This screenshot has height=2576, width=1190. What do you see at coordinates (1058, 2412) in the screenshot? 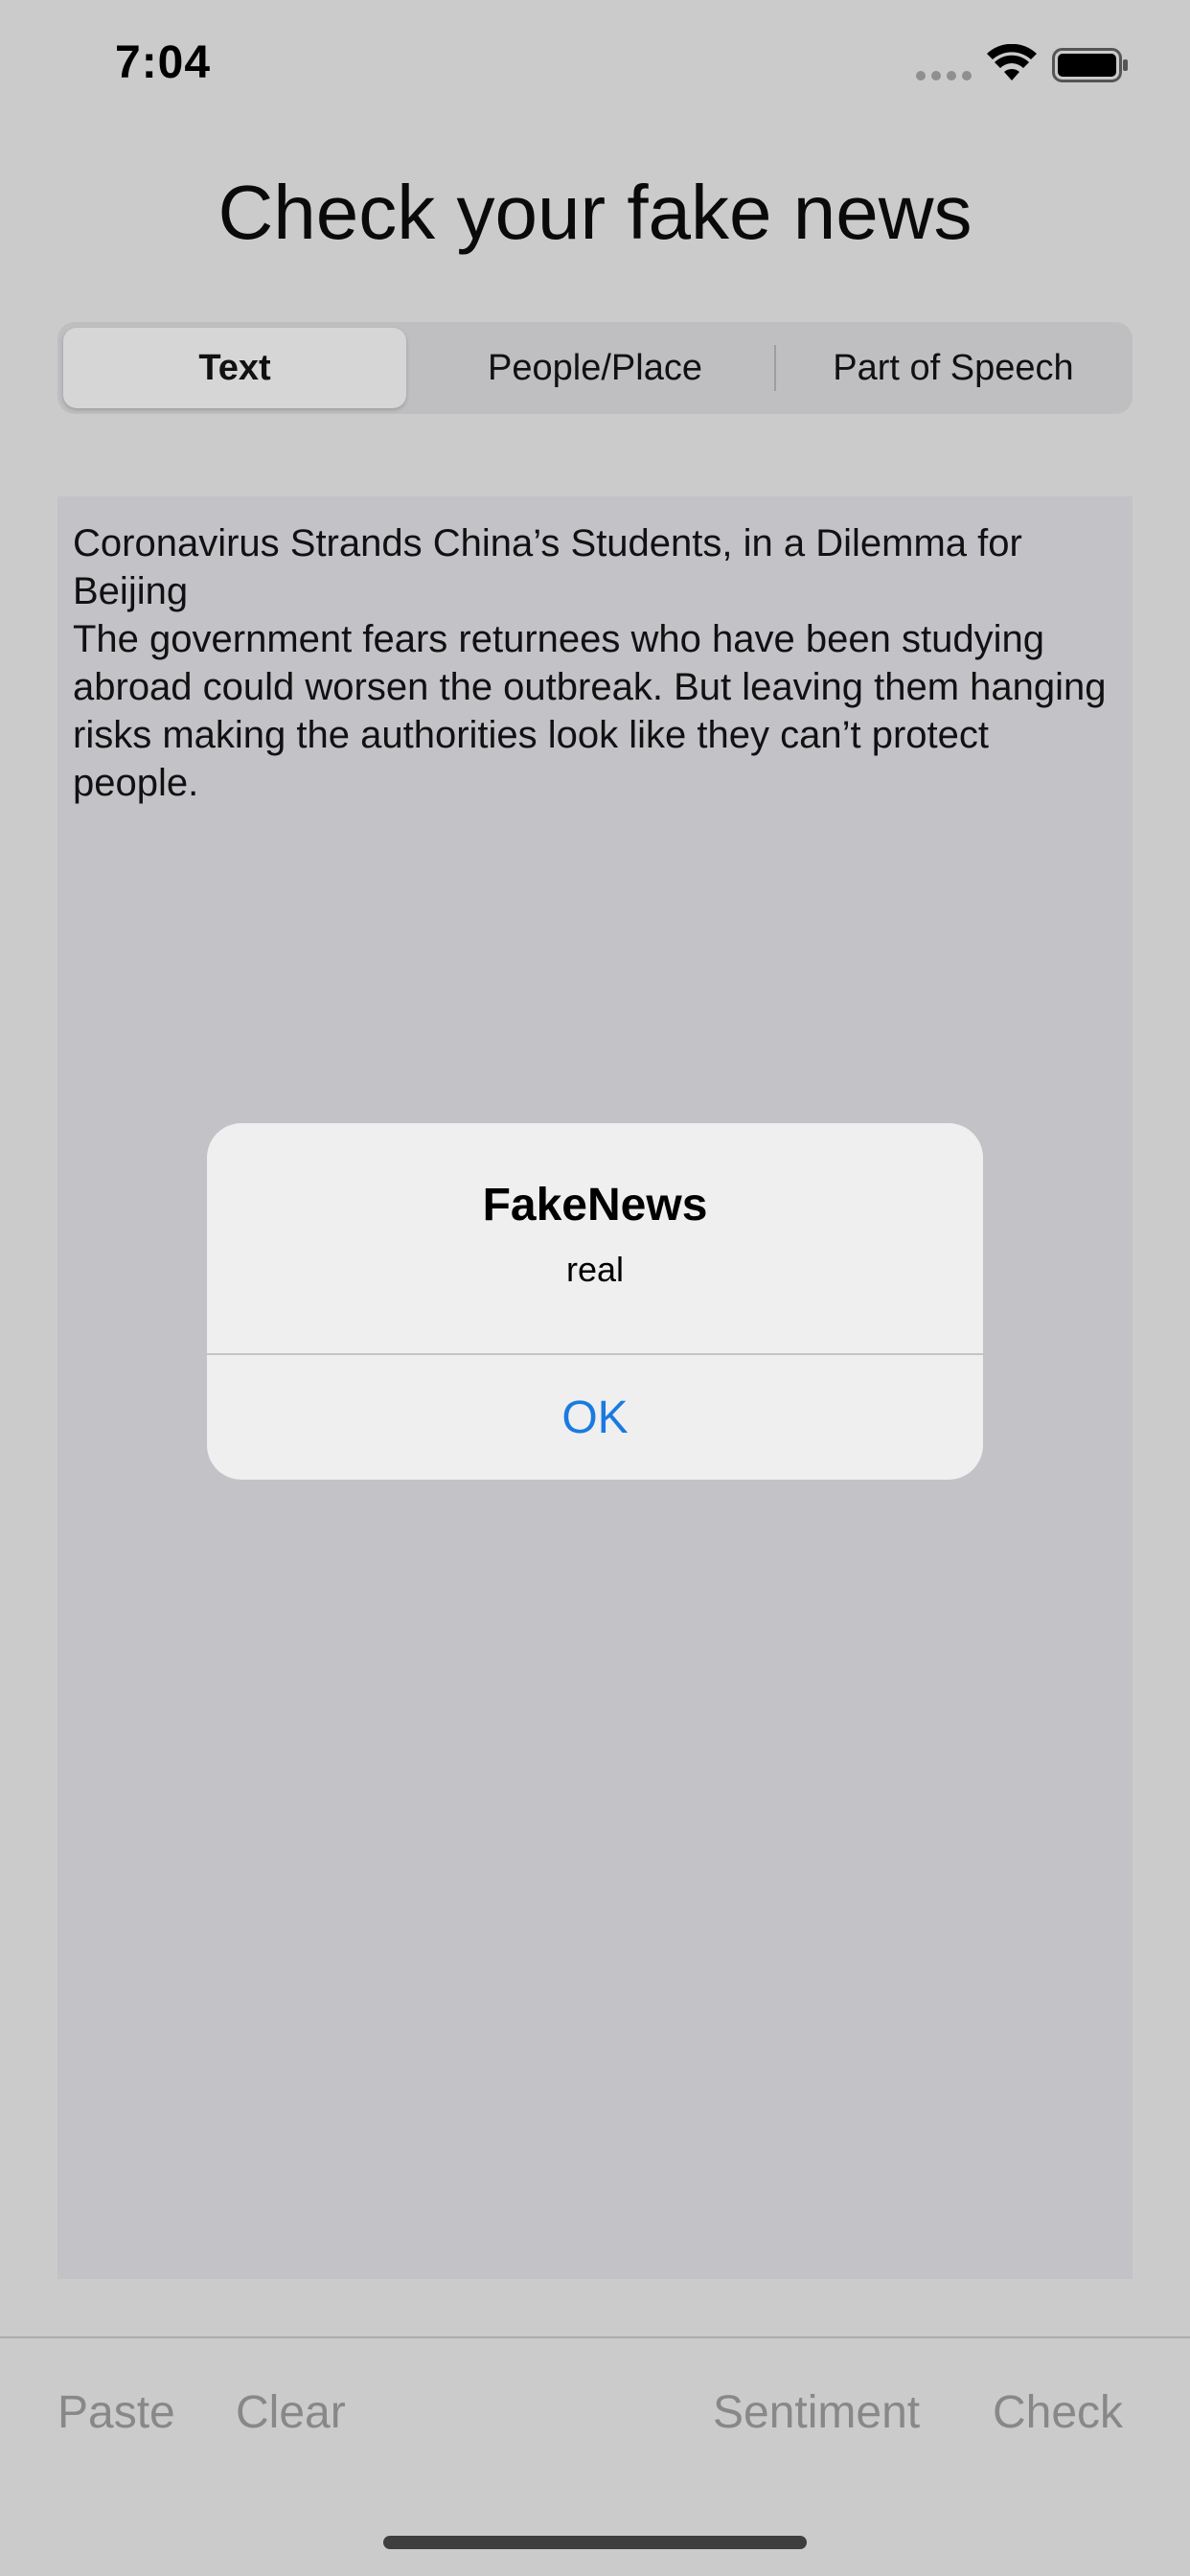
I see `check-button: Check` at bounding box center [1058, 2412].